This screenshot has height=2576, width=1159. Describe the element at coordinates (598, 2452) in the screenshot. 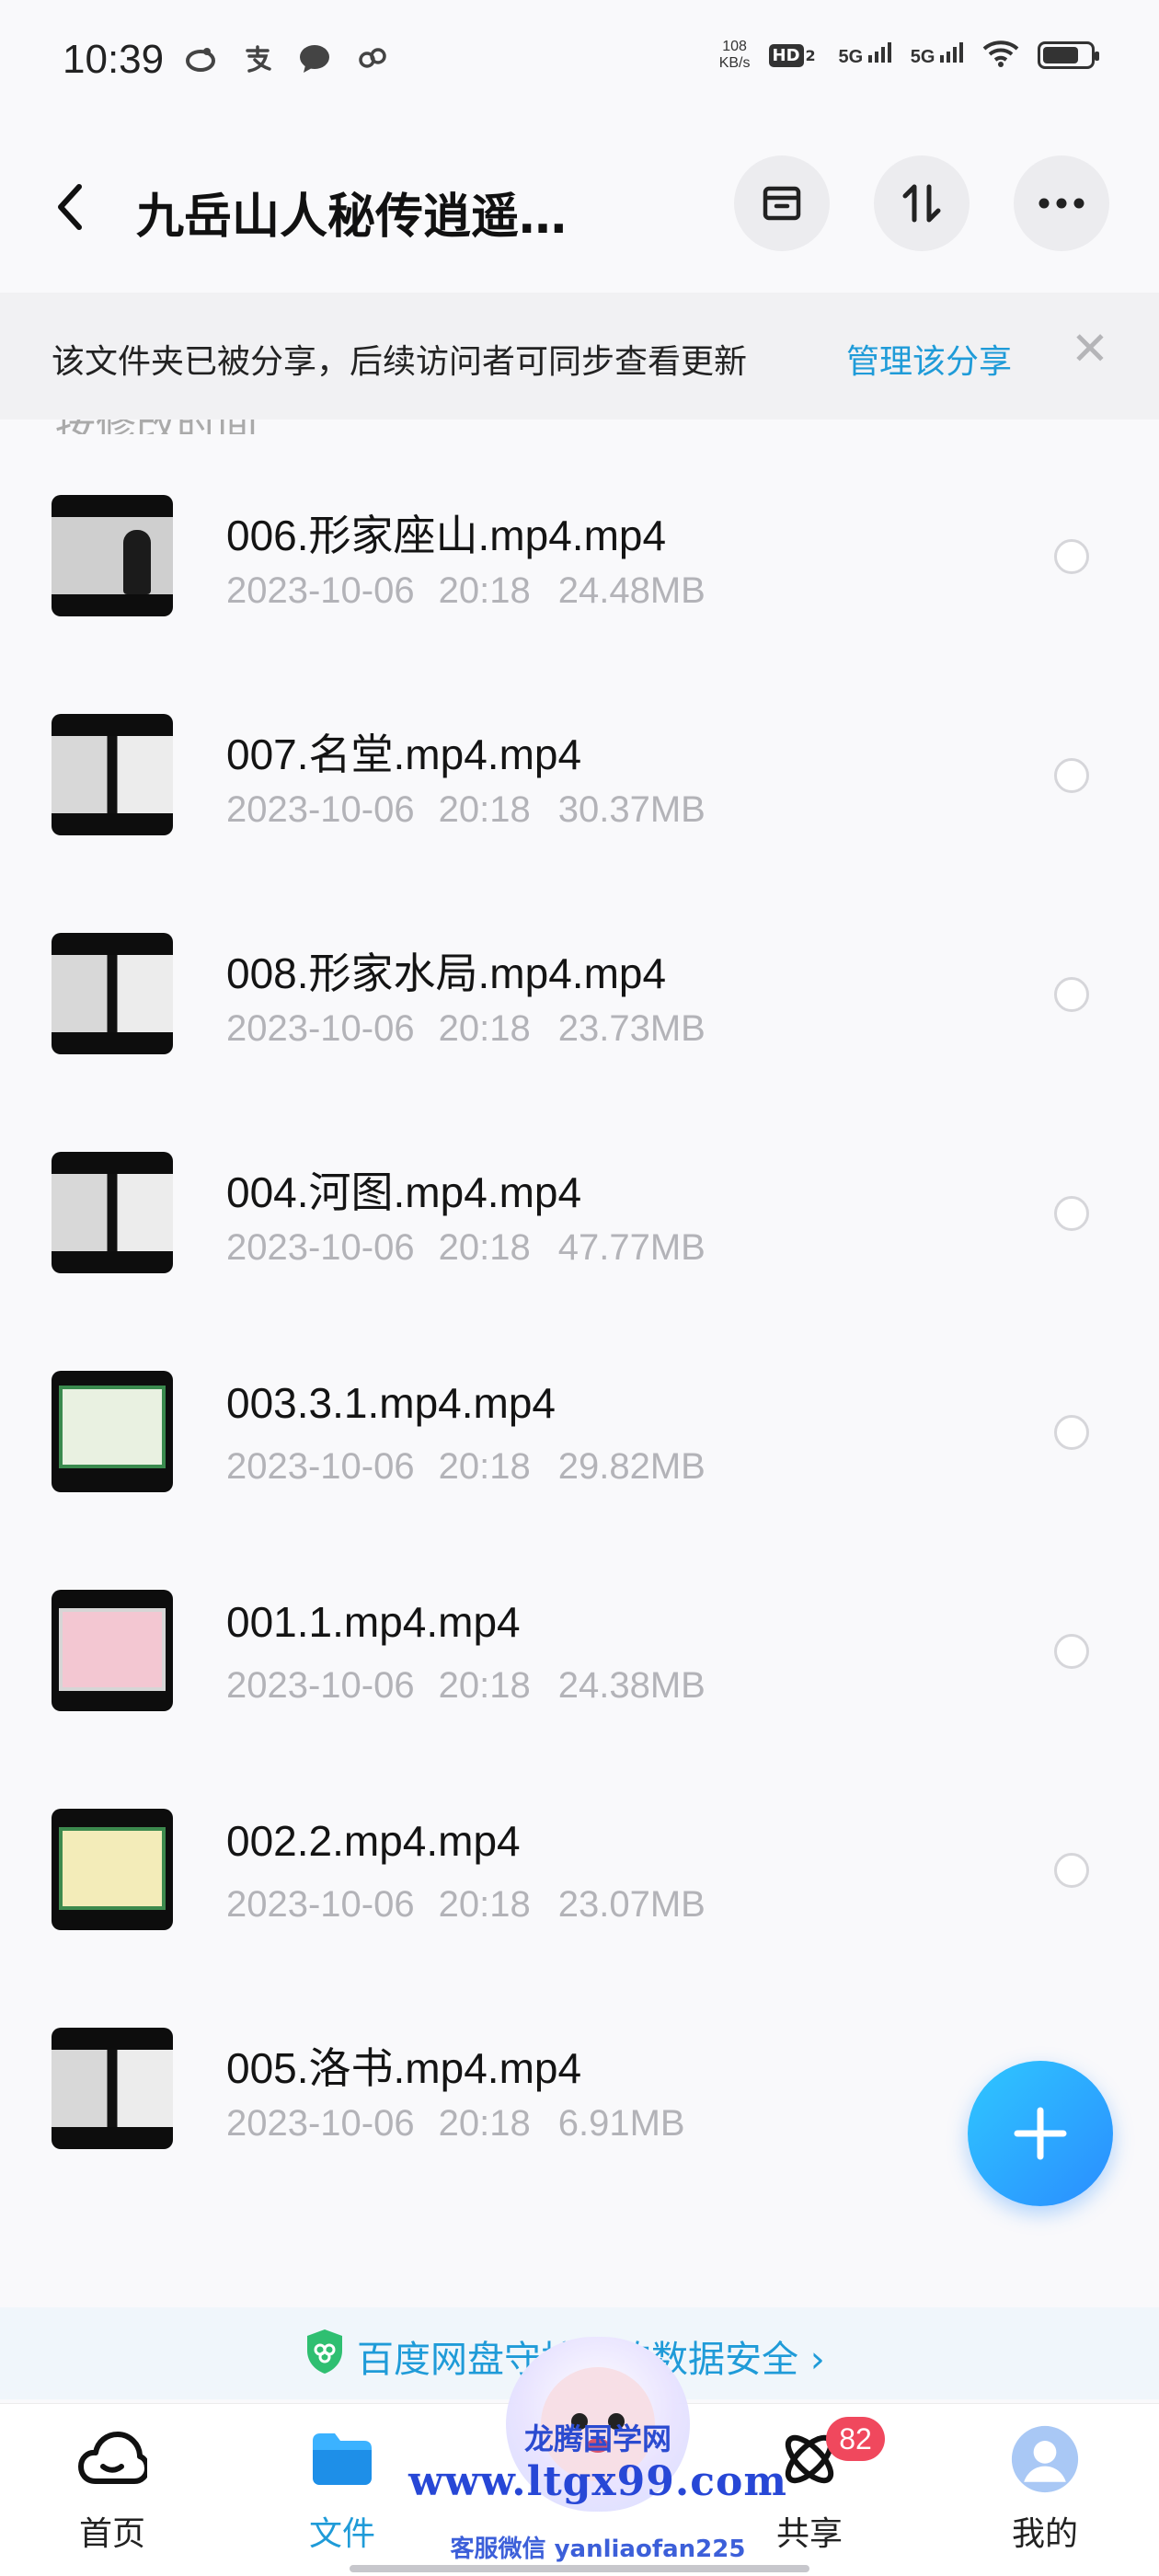

I see `watermark: 龙腾国学网 www.ltgx99.com 客服微信 yanliaofan225` at that location.